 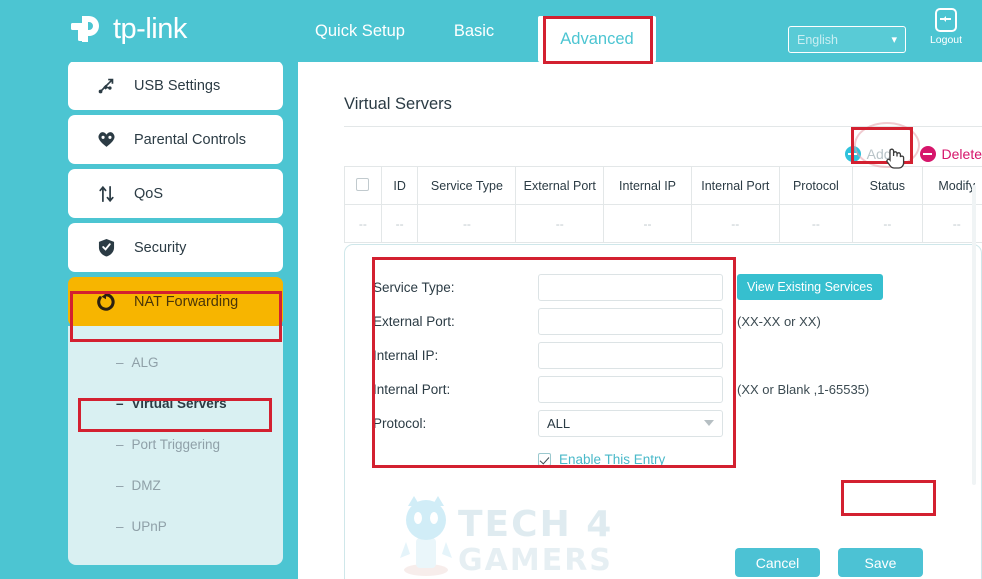 I want to click on enable-entry-label: Enable This Entry, so click(x=612, y=459).